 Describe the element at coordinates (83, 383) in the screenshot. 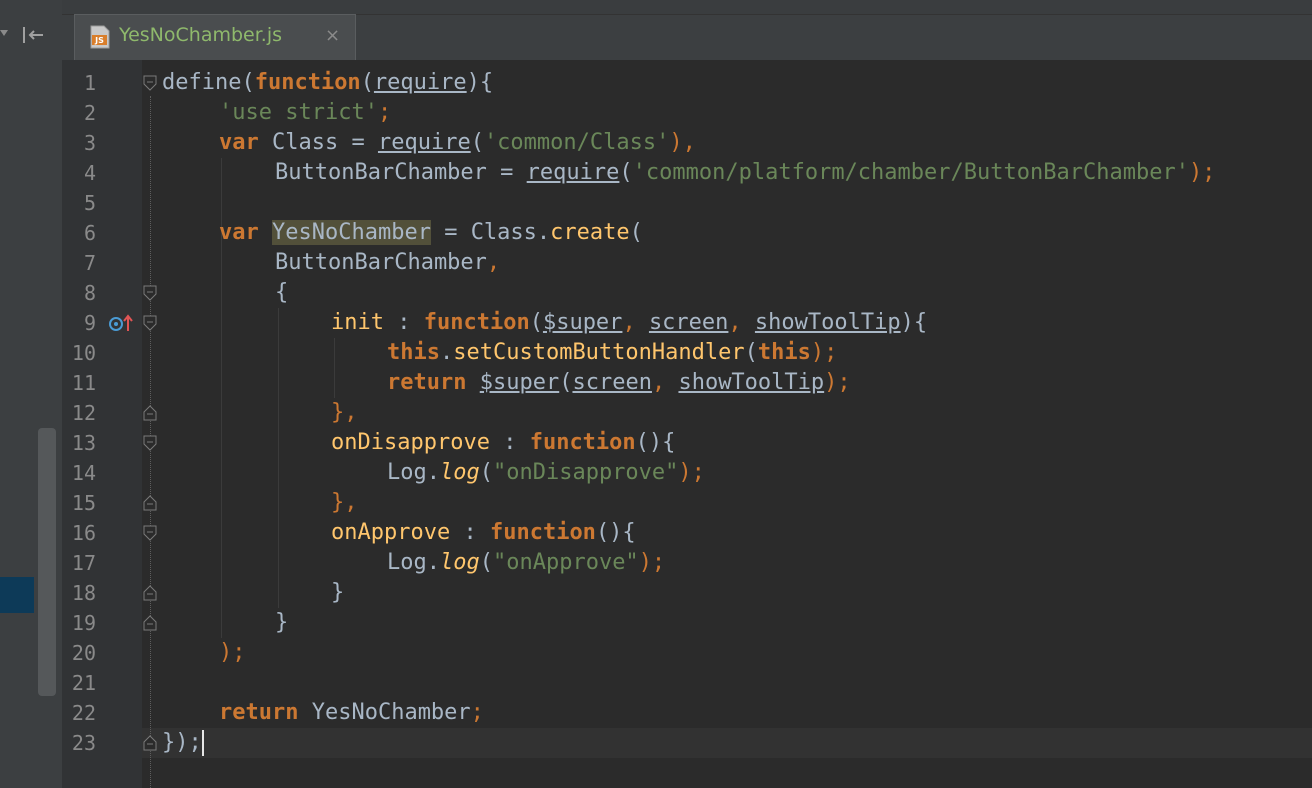

I see `line-number: 11` at that location.